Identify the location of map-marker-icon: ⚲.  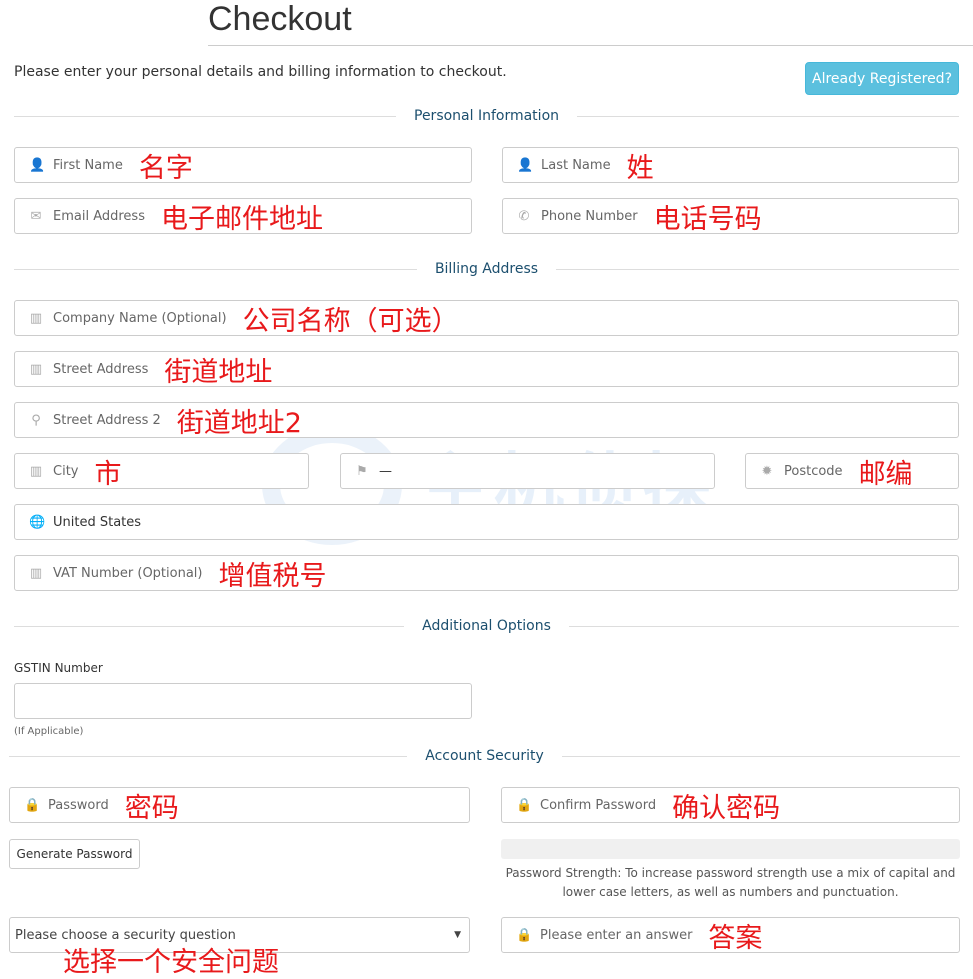
(36, 420).